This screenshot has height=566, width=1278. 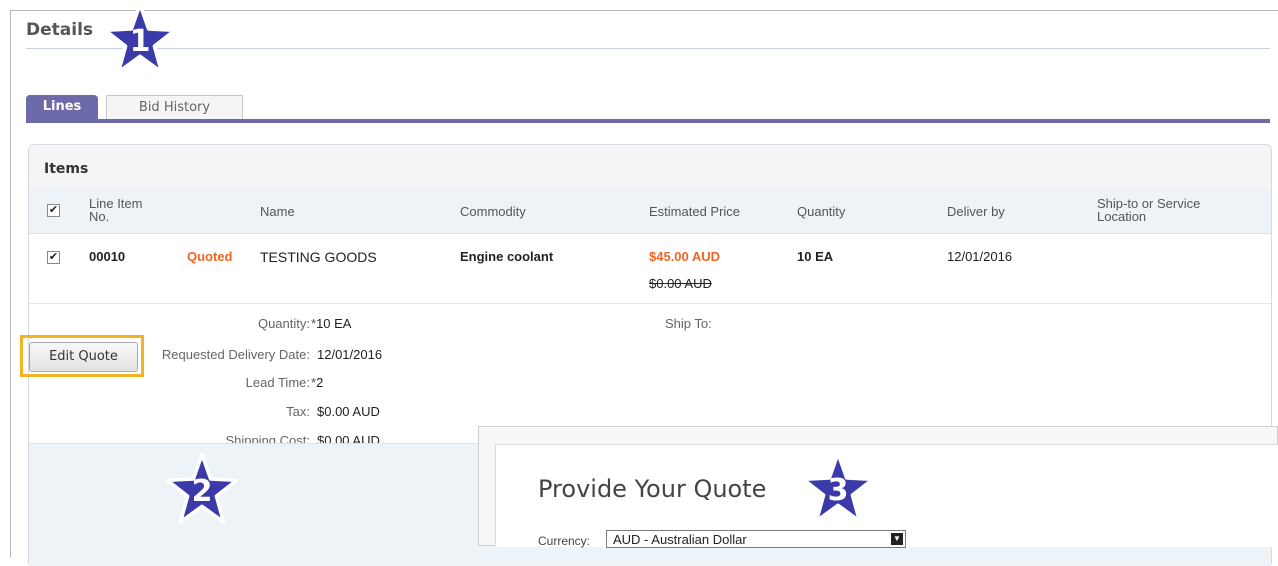 What do you see at coordinates (980, 256) in the screenshot?
I see `item-deliver-by: 12/01/2016` at bounding box center [980, 256].